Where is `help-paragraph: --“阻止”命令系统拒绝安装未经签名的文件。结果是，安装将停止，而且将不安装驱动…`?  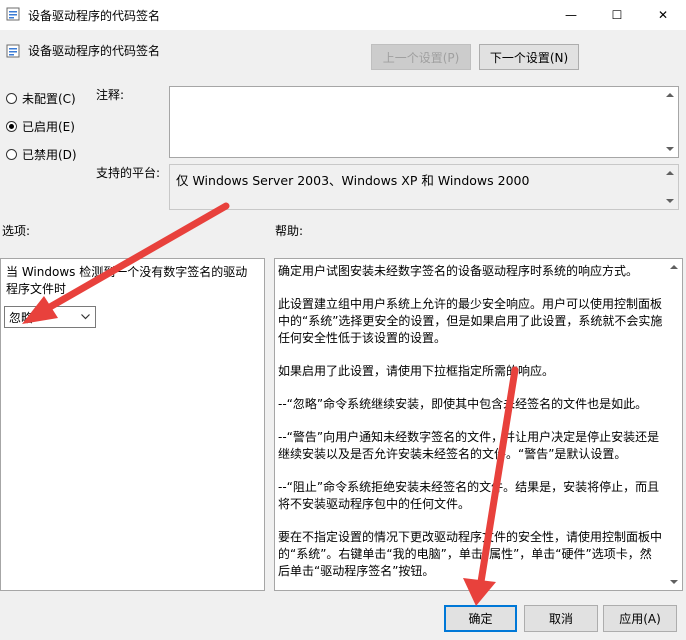
help-paragraph: --“阻止”命令系统拒绝安装未经签名的文件。结果是，安装将停止，而且将不安装驱动… is located at coordinates (469, 495).